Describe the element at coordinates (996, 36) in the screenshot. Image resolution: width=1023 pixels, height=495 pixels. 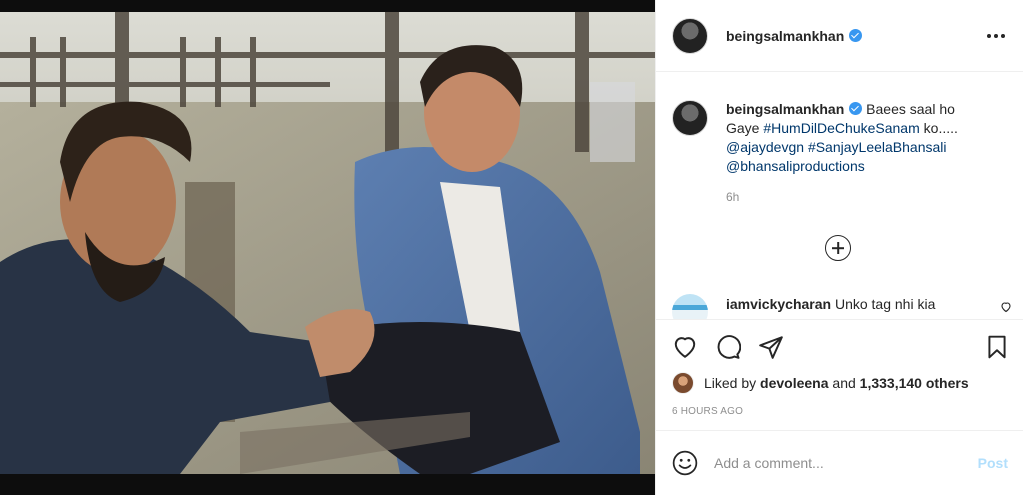
I see `more-horizontal-icon` at that location.